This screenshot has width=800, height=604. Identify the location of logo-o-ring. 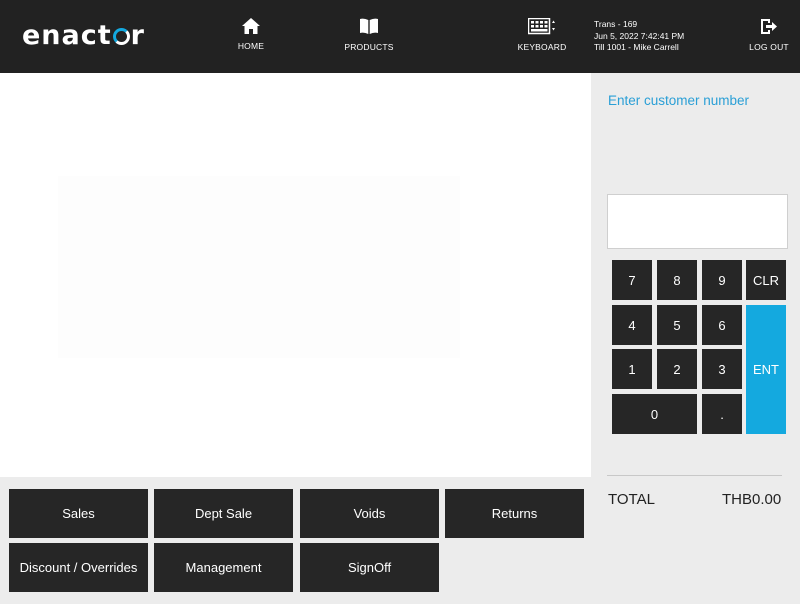
(121, 36).